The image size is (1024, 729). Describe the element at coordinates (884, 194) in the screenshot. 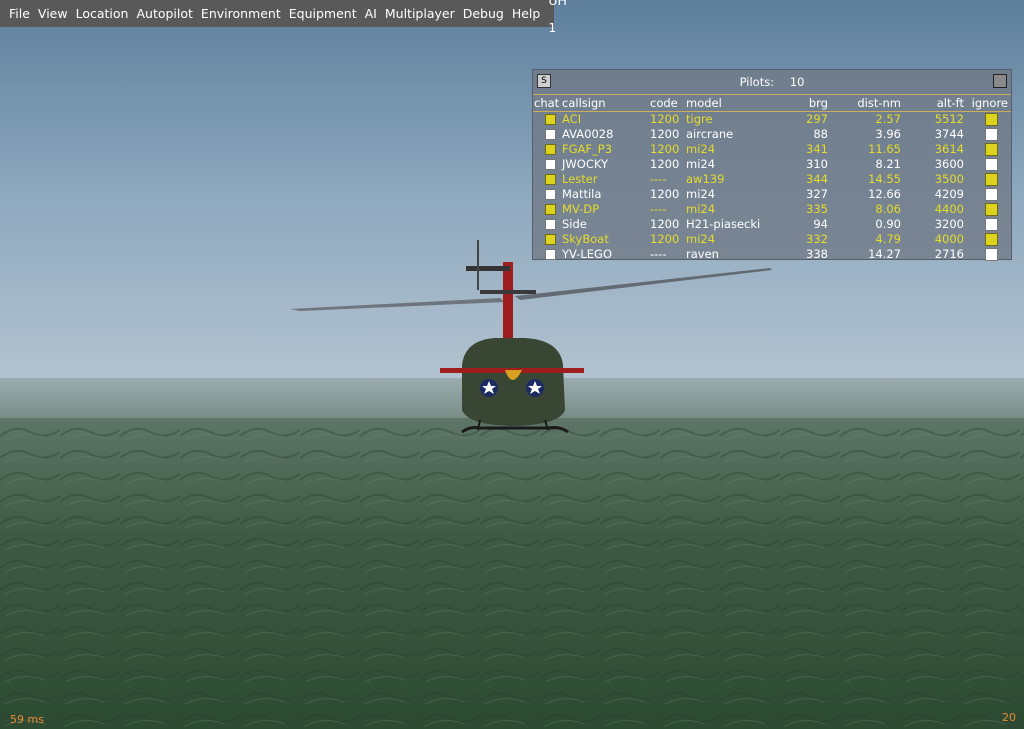

I see `dist-cell: 12.66` at that location.